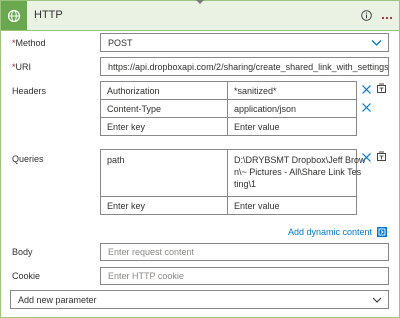 Image resolution: width=400 pixels, height=318 pixels. I want to click on header-key-cell: Authorization, so click(164, 90).